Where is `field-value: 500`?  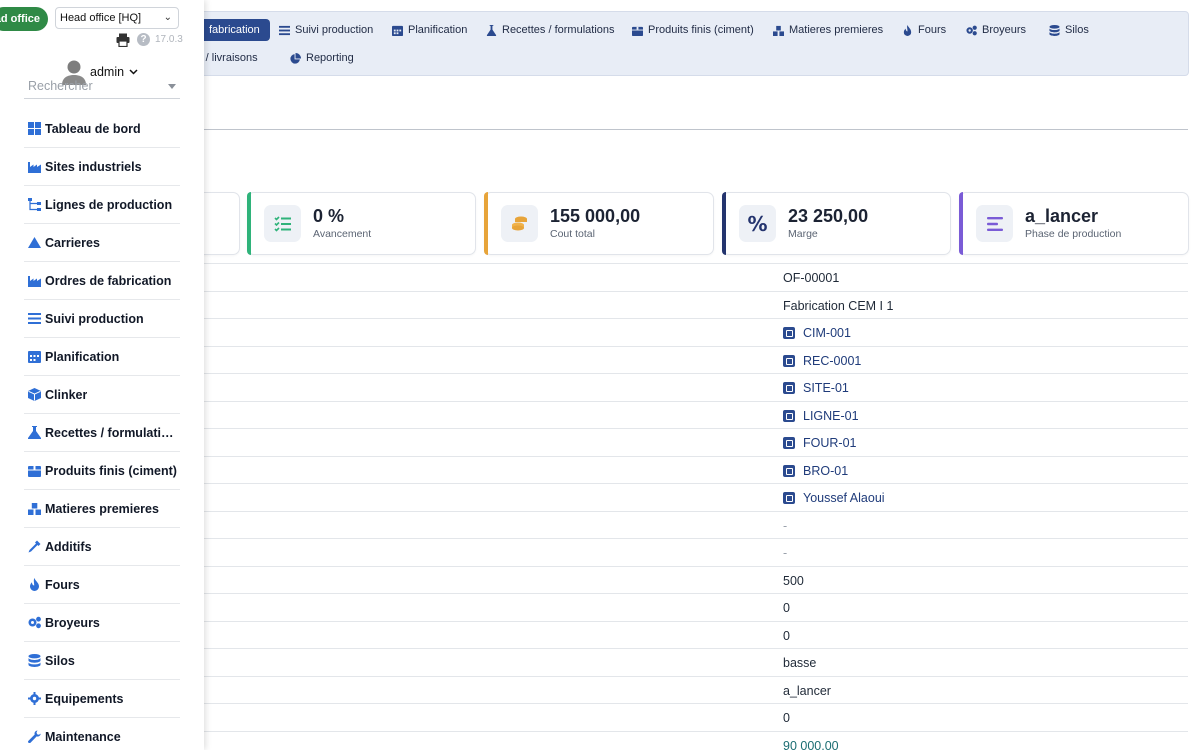
field-value: 500 is located at coordinates (793, 580).